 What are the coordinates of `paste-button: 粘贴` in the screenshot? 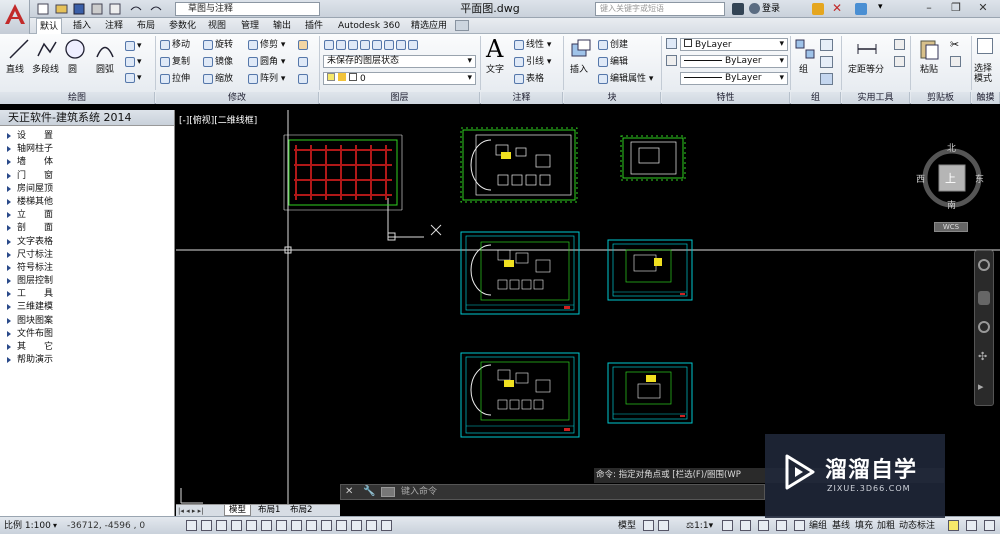 It's located at (929, 70).